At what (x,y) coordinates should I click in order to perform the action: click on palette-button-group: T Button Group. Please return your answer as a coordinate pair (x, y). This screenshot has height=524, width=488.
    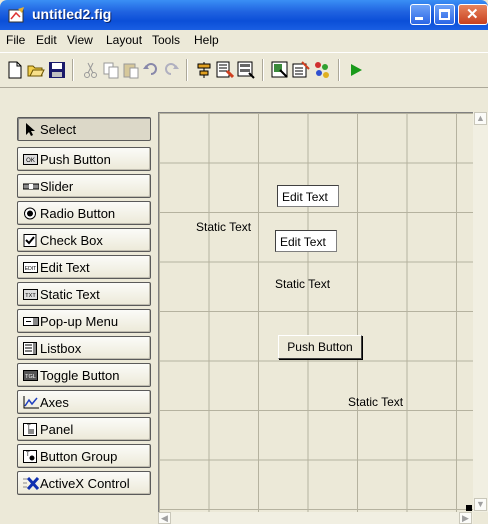
    Looking at the image, I should click on (84, 456).